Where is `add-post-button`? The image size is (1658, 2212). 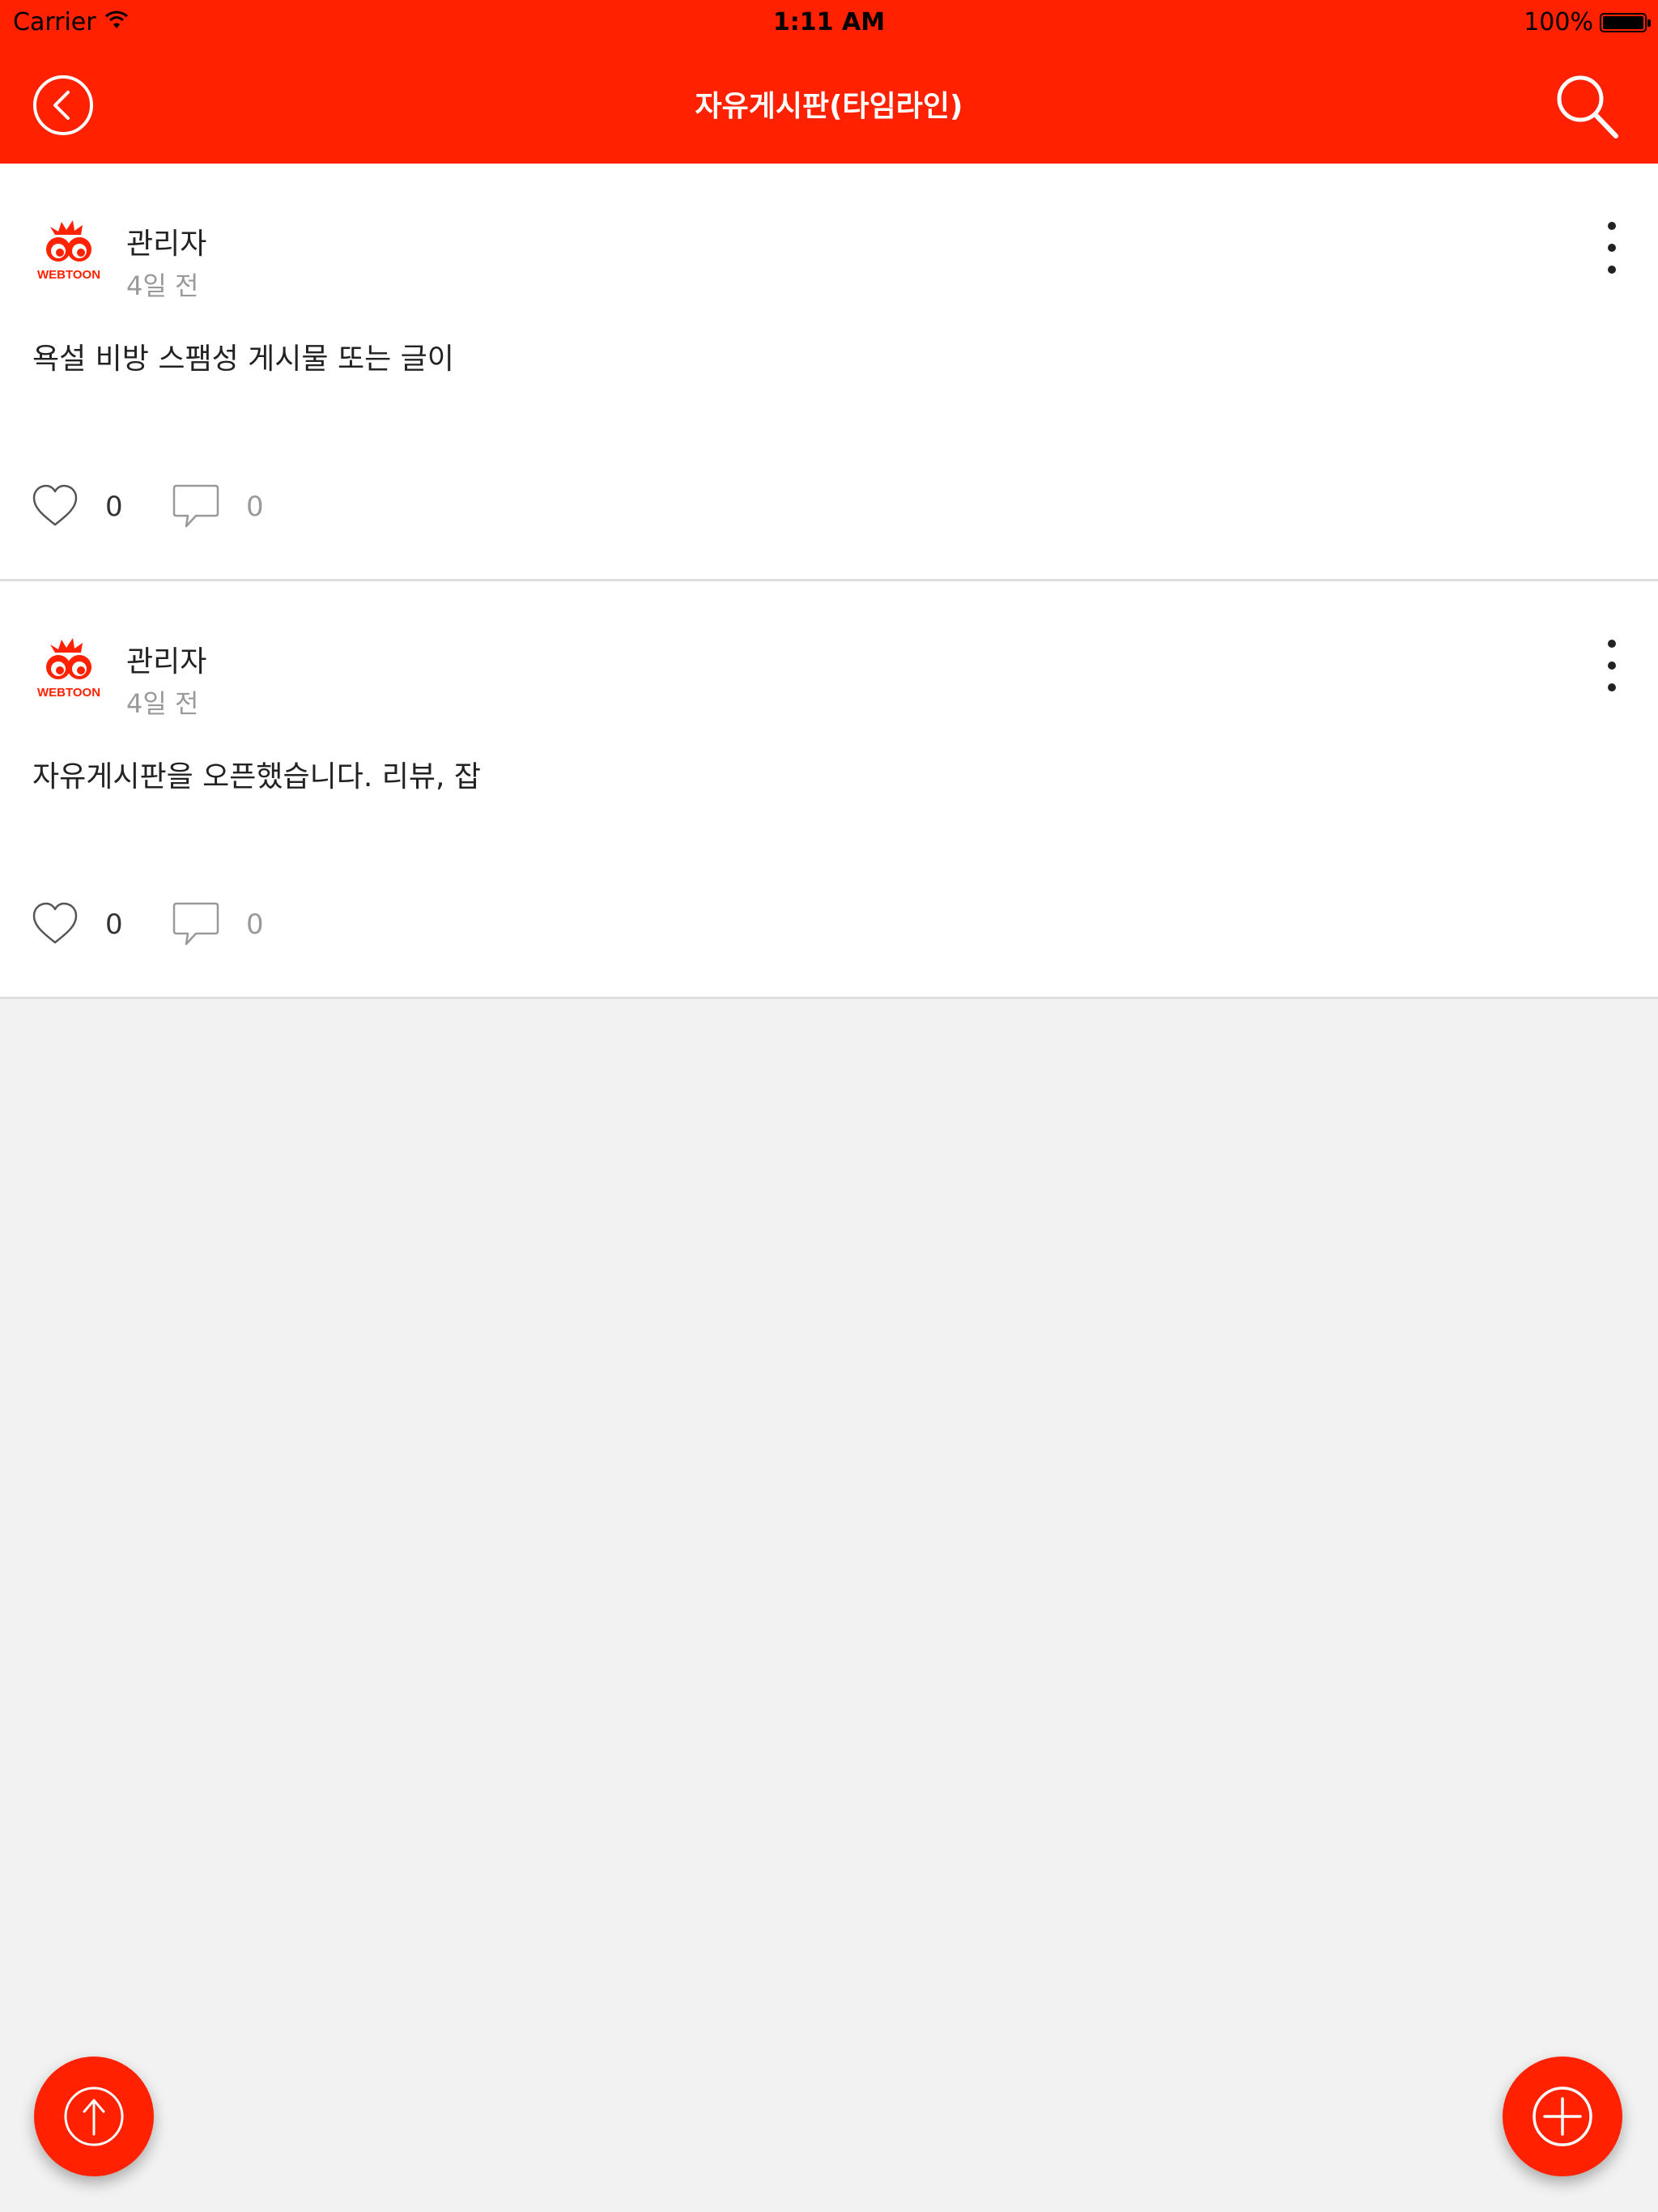 add-post-button is located at coordinates (1562, 2116).